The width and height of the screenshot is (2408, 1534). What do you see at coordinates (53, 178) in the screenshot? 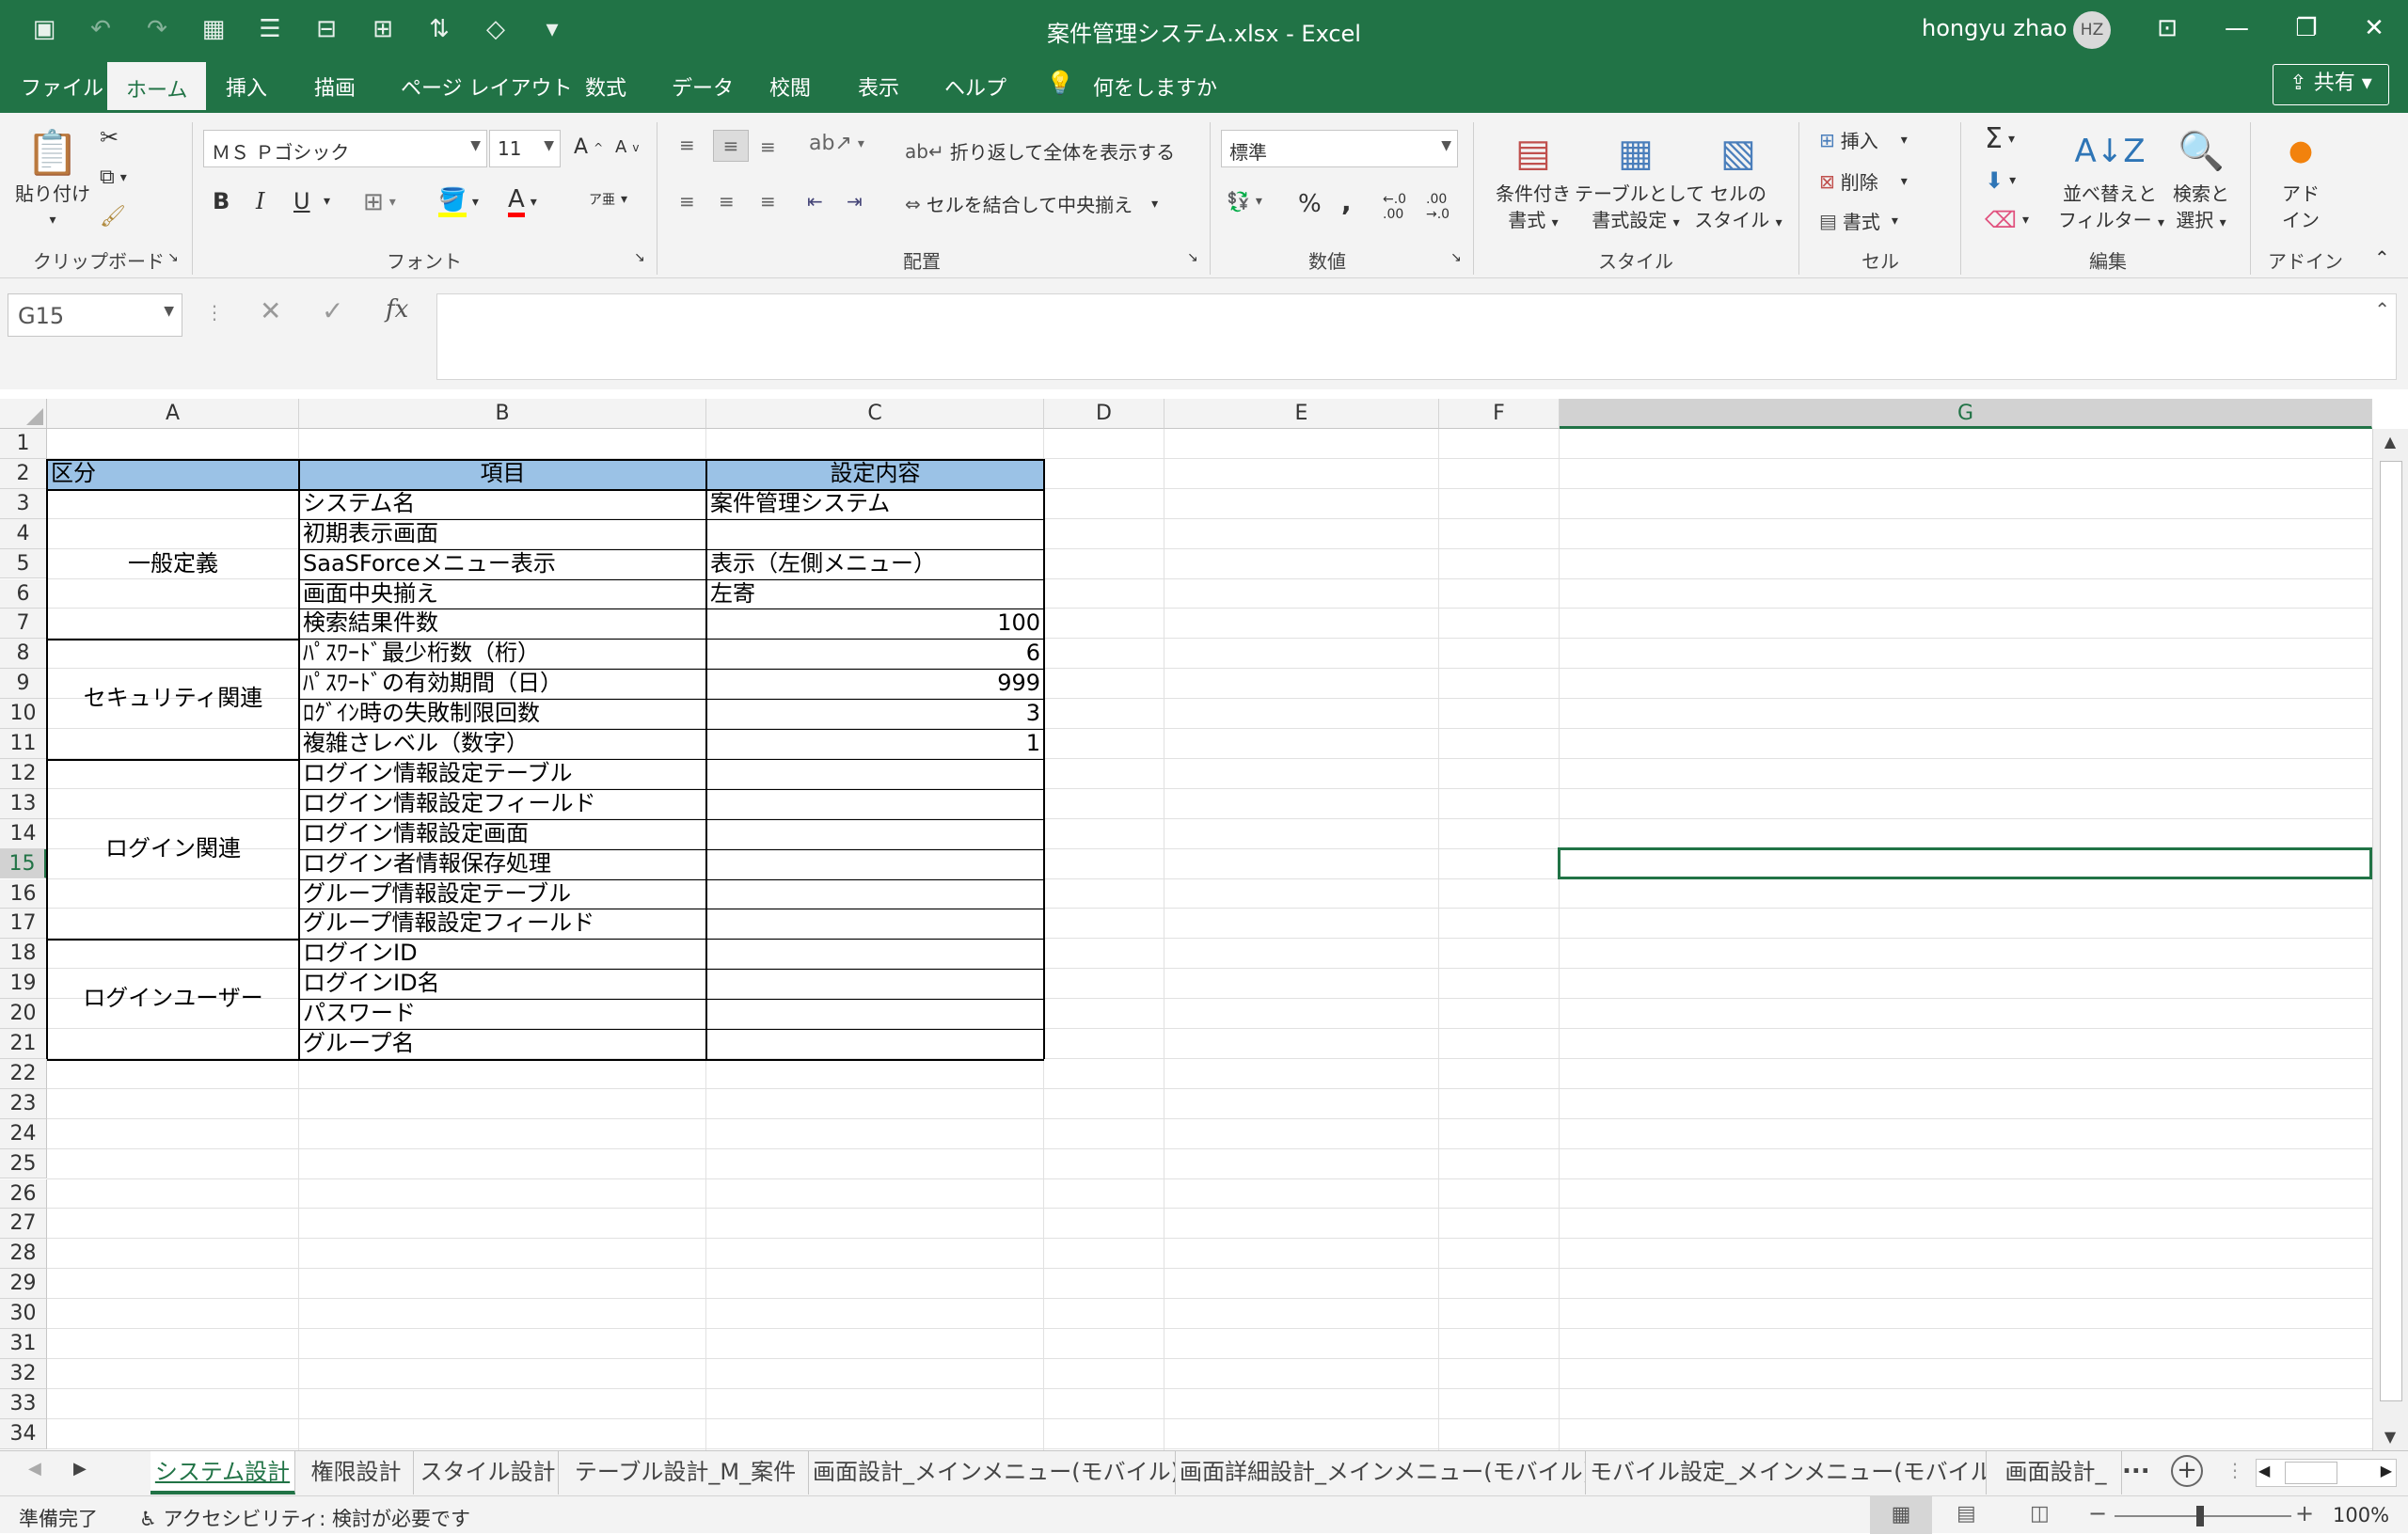
I see `paste-button: 📋 貼り付け ▾` at bounding box center [53, 178].